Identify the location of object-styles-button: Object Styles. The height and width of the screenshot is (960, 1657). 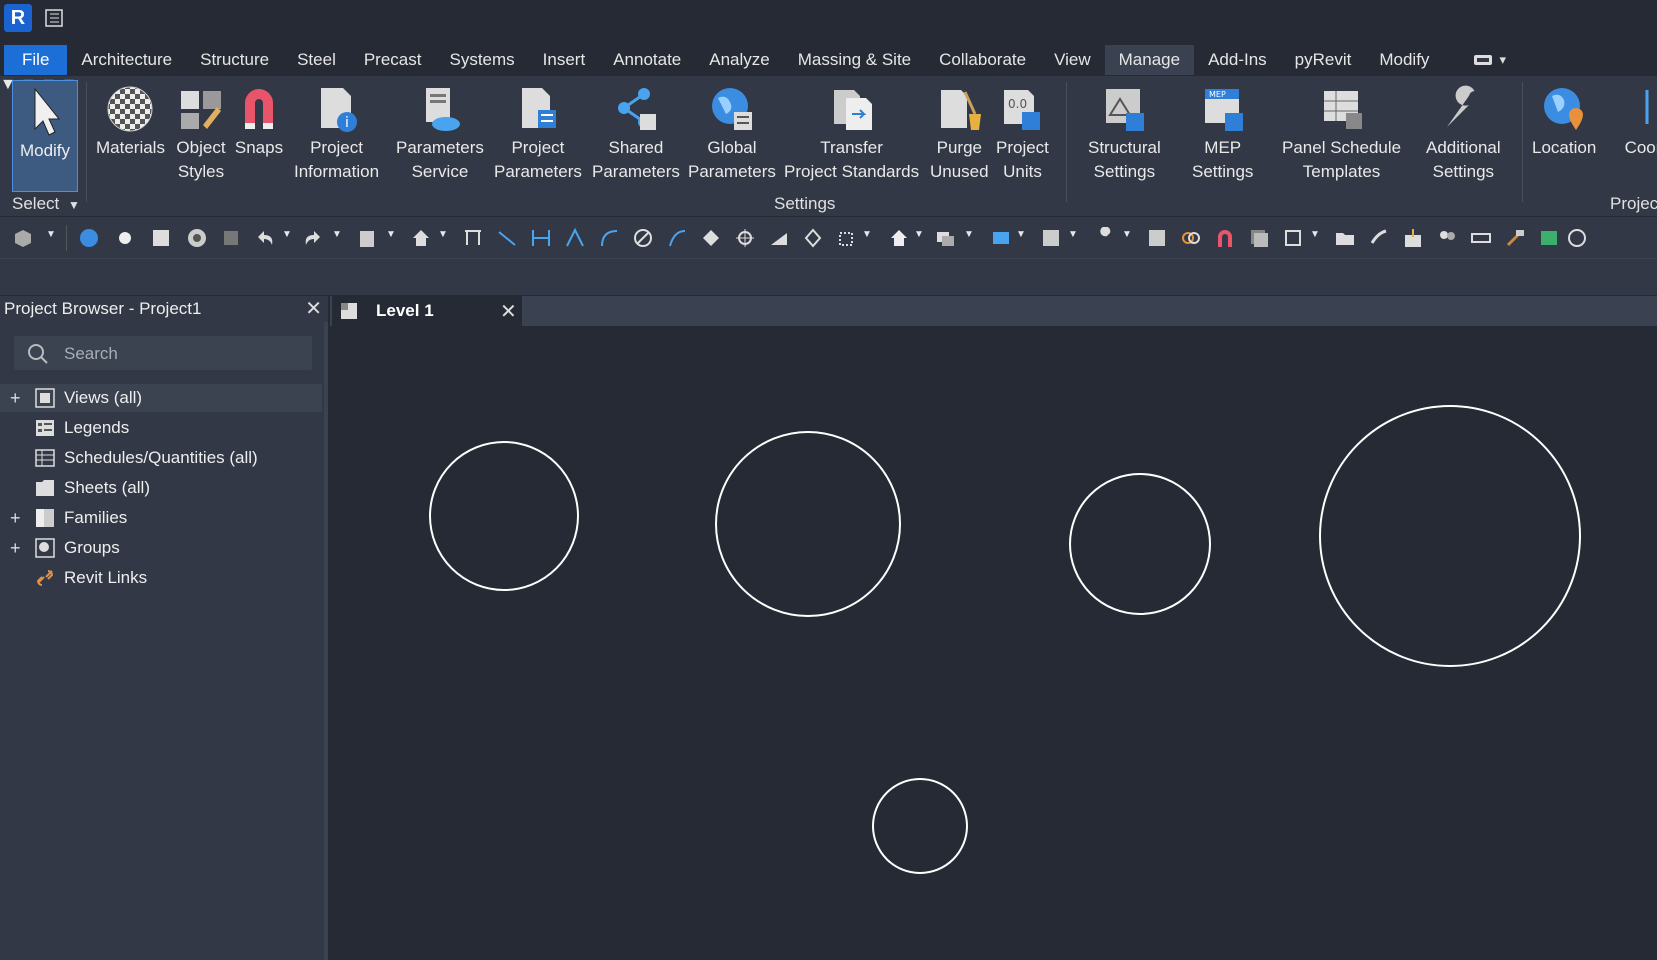
(201, 133).